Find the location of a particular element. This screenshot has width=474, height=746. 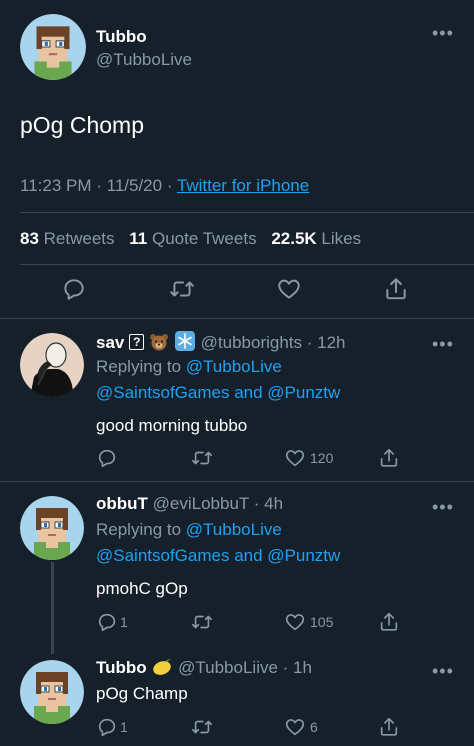

reply-header: sav ? @tubborights · 12h is located at coordinates (221, 343).